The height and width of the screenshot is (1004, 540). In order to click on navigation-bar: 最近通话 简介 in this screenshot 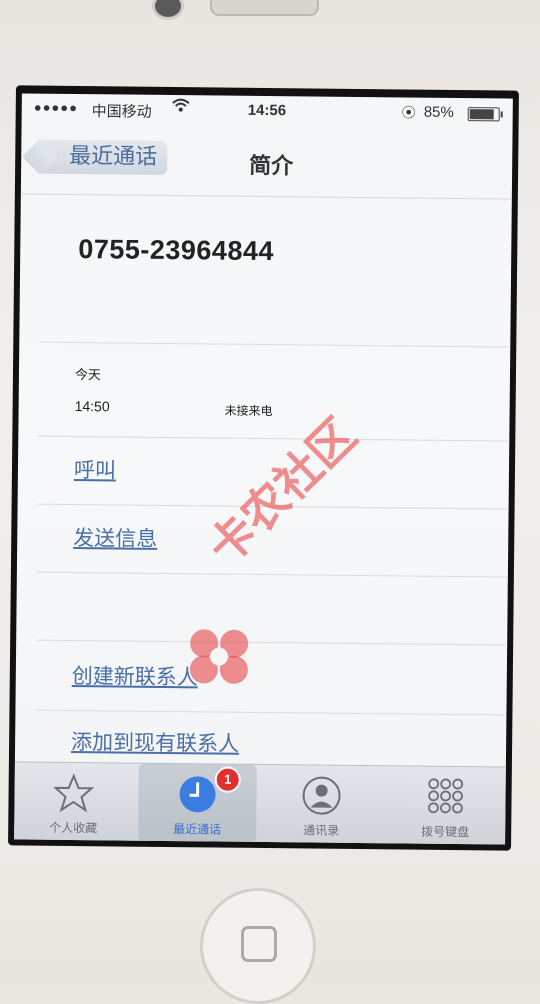, I will do `click(266, 160)`.